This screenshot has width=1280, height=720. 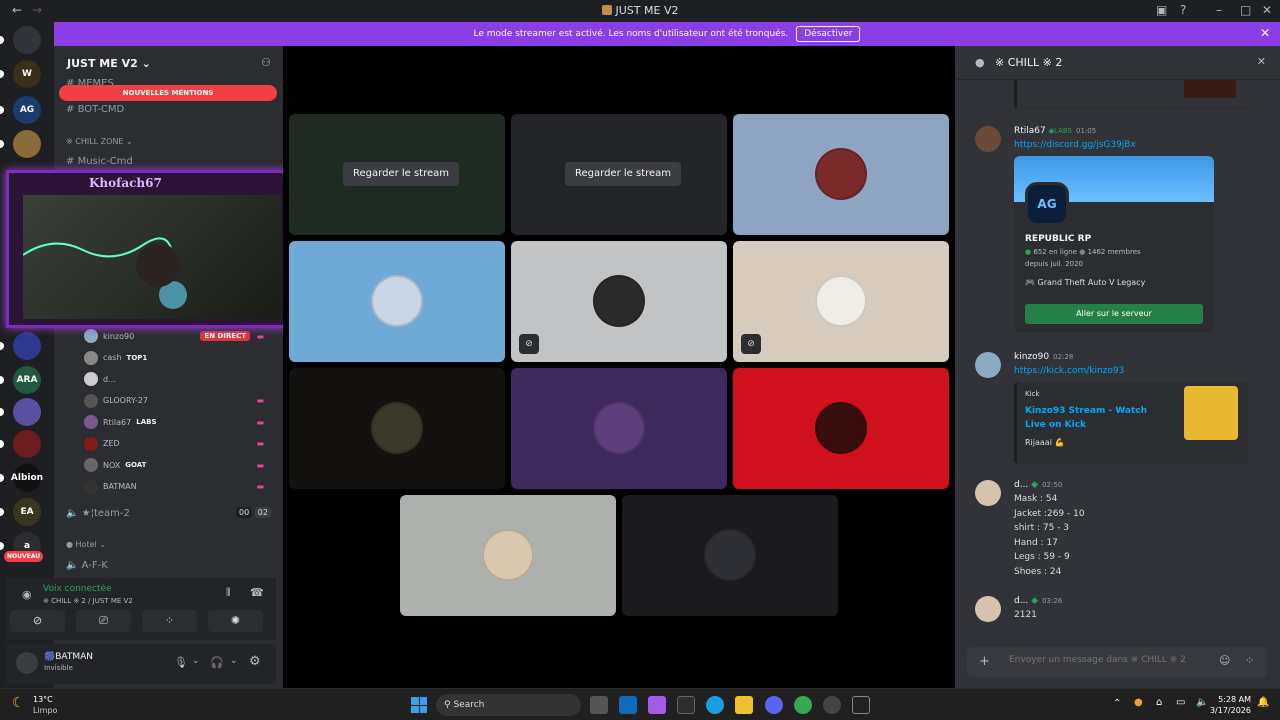 I want to click on microphone-icon: 🎙, so click(x=181, y=662).